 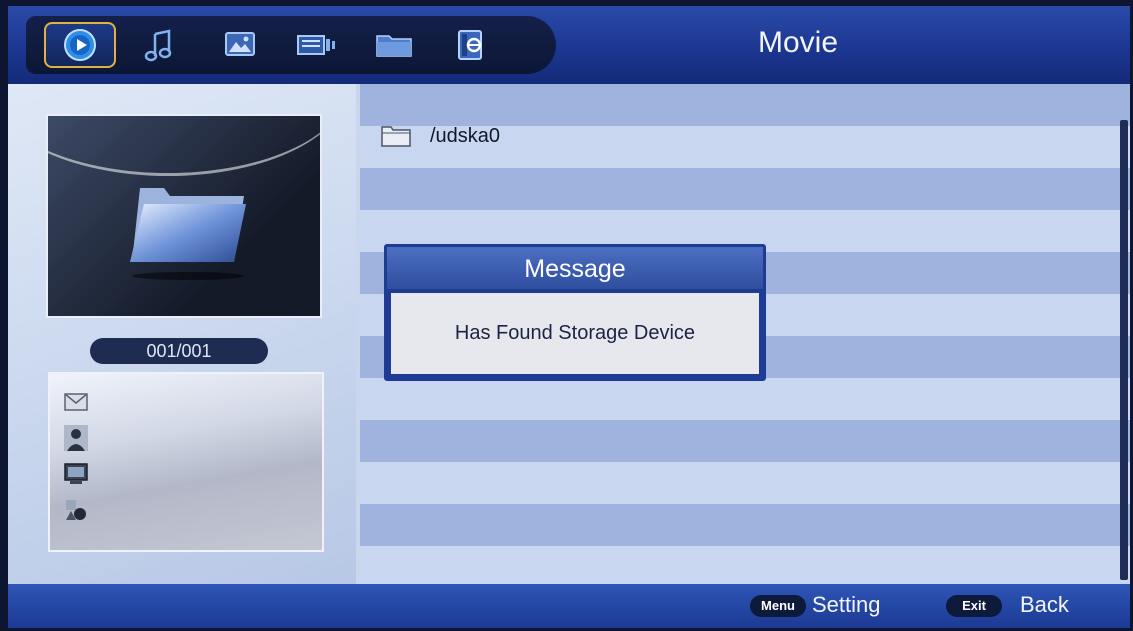 What do you see at coordinates (846, 604) in the screenshot?
I see `menu-key-label: Setting` at bounding box center [846, 604].